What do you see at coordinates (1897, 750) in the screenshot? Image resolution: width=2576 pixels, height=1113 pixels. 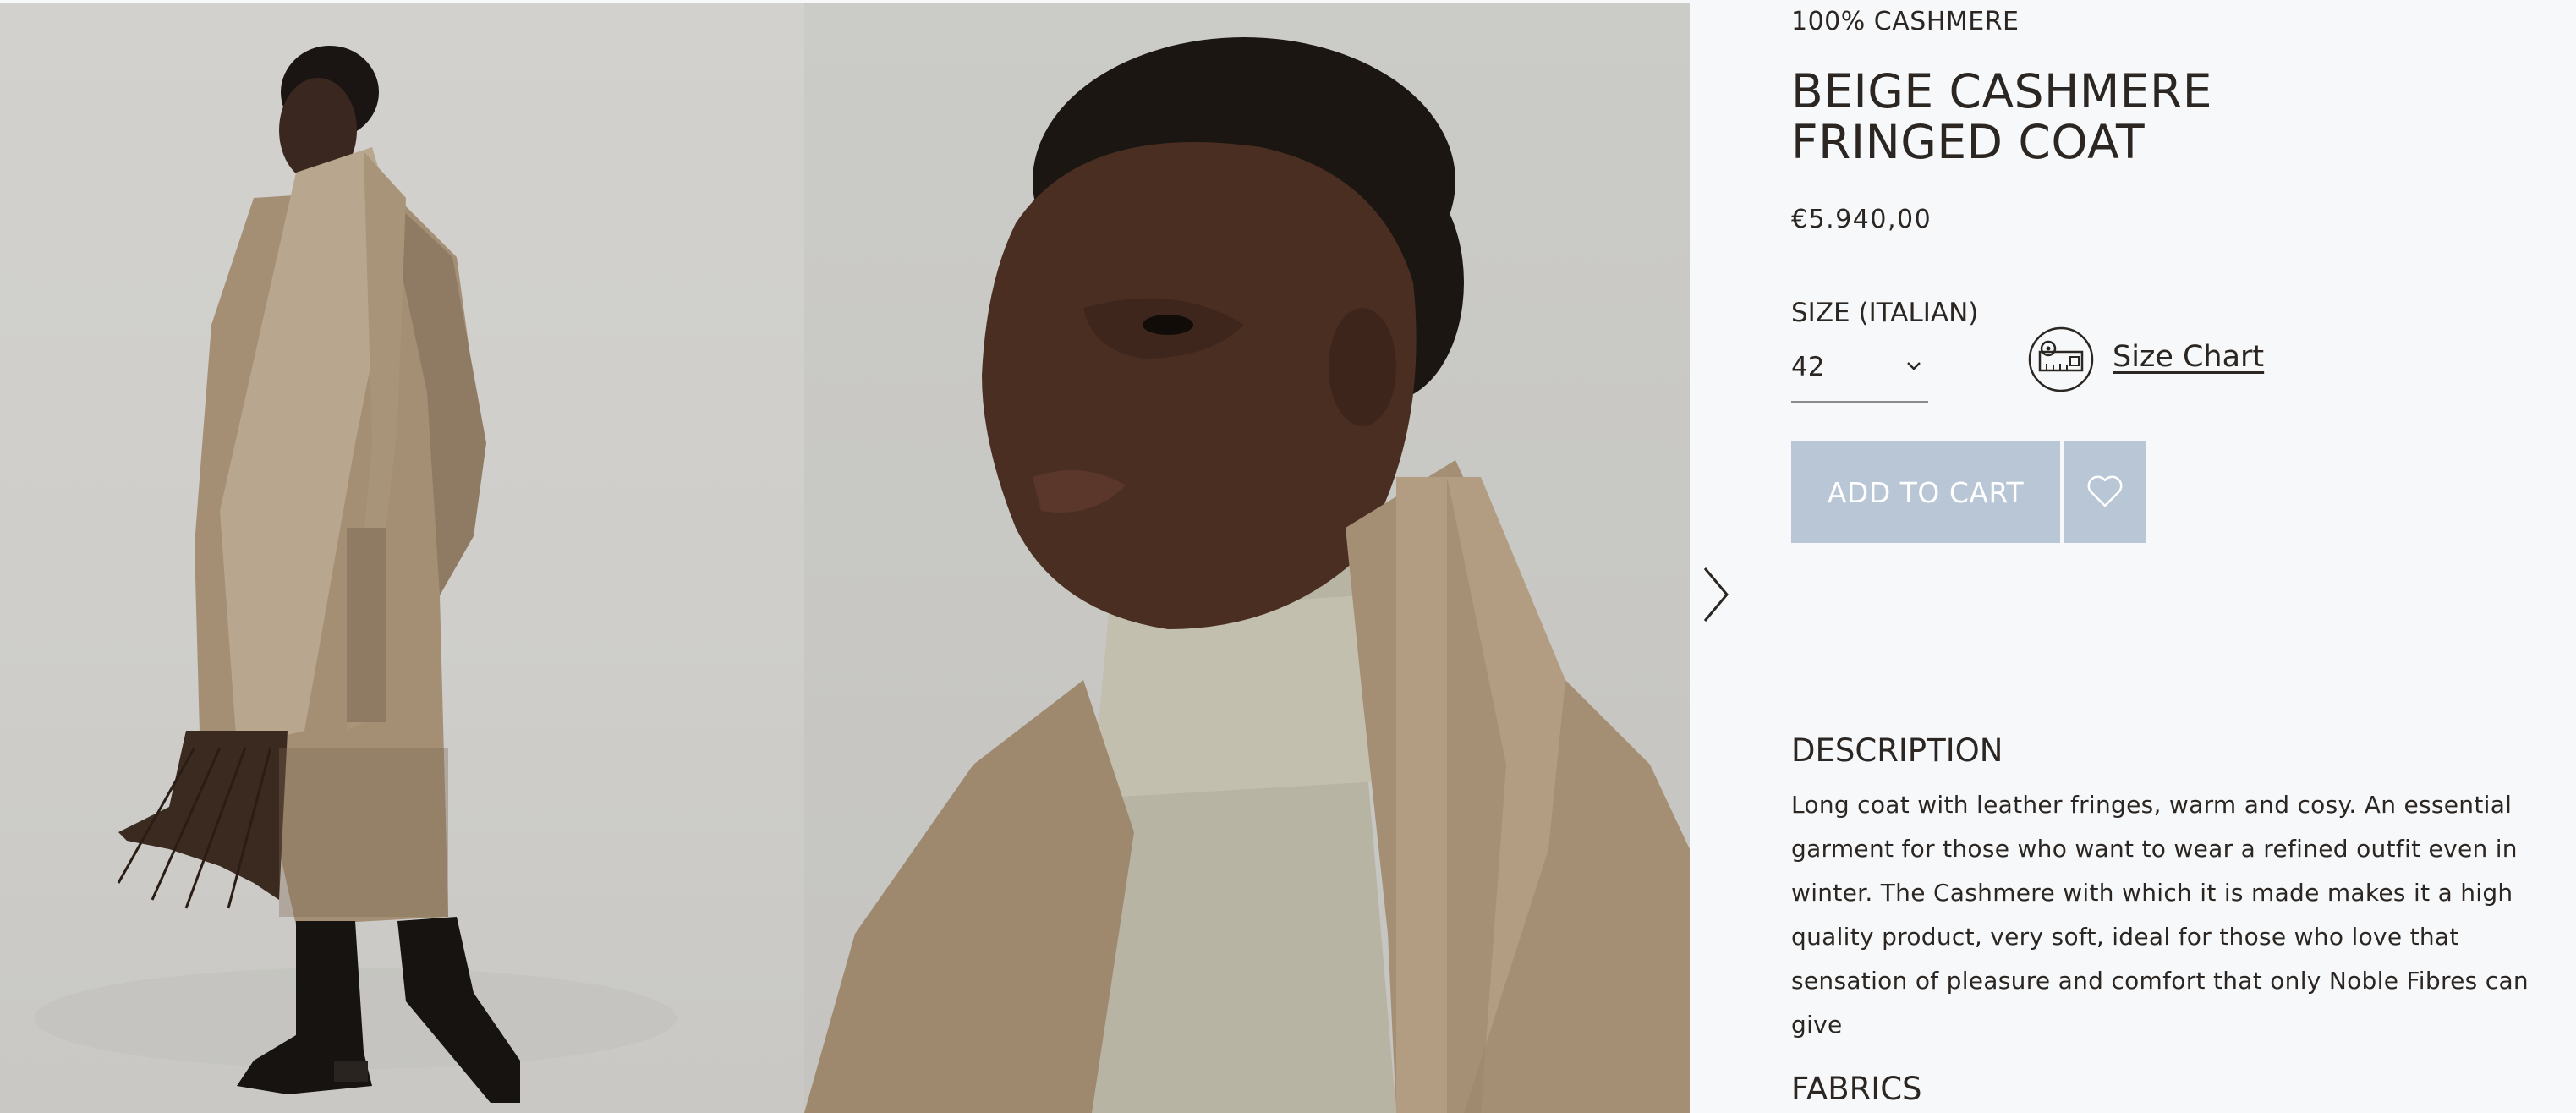 I see `description-heading: DESCRIPTION` at bounding box center [1897, 750].